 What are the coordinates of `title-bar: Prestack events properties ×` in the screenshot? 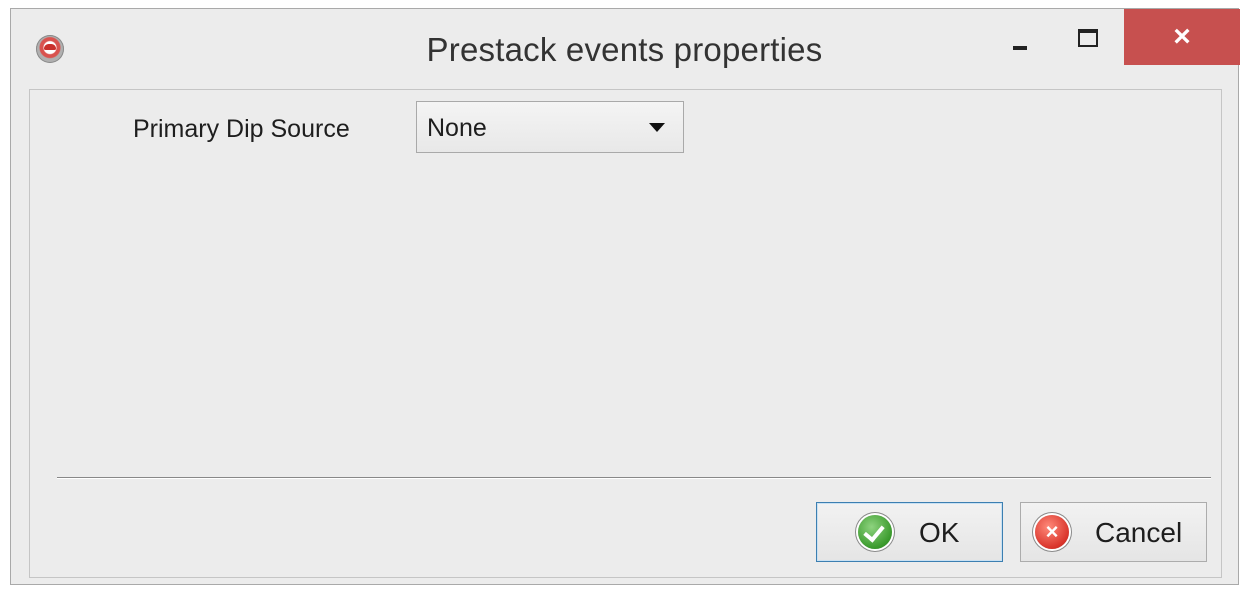 It's located at (625, 49).